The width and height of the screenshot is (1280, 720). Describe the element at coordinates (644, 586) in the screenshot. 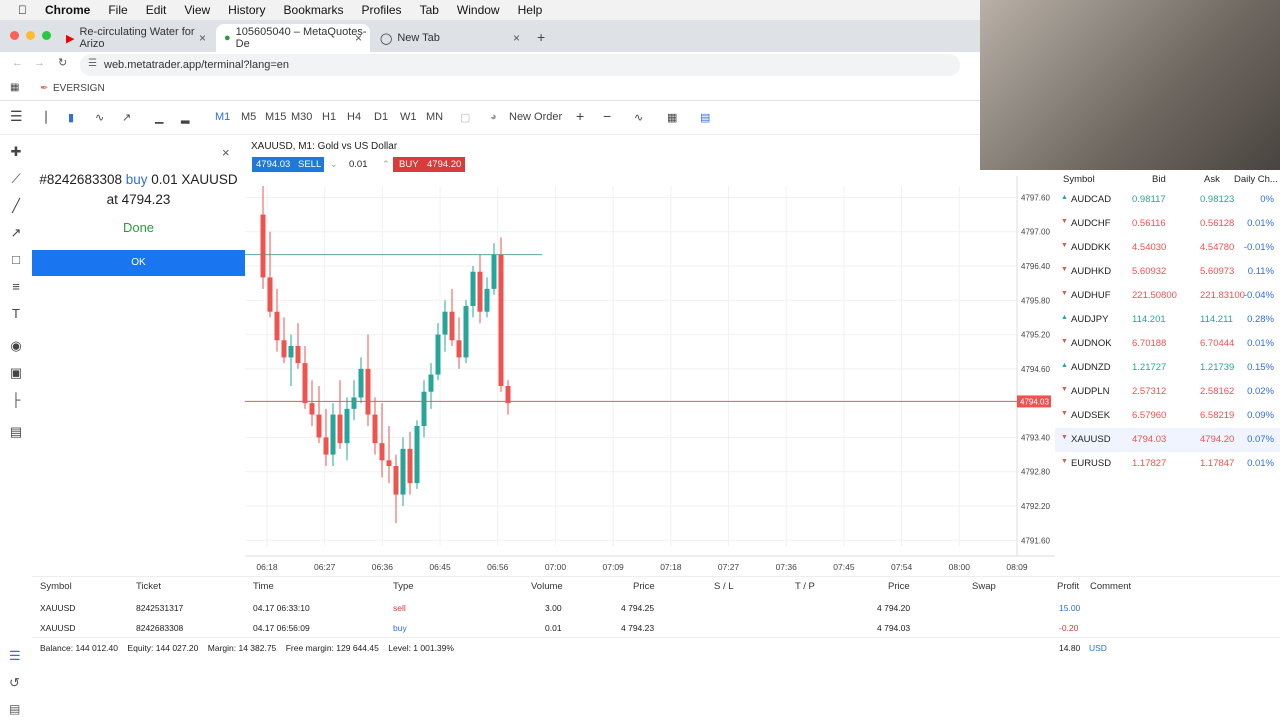

I see `col-price: Price` at that location.